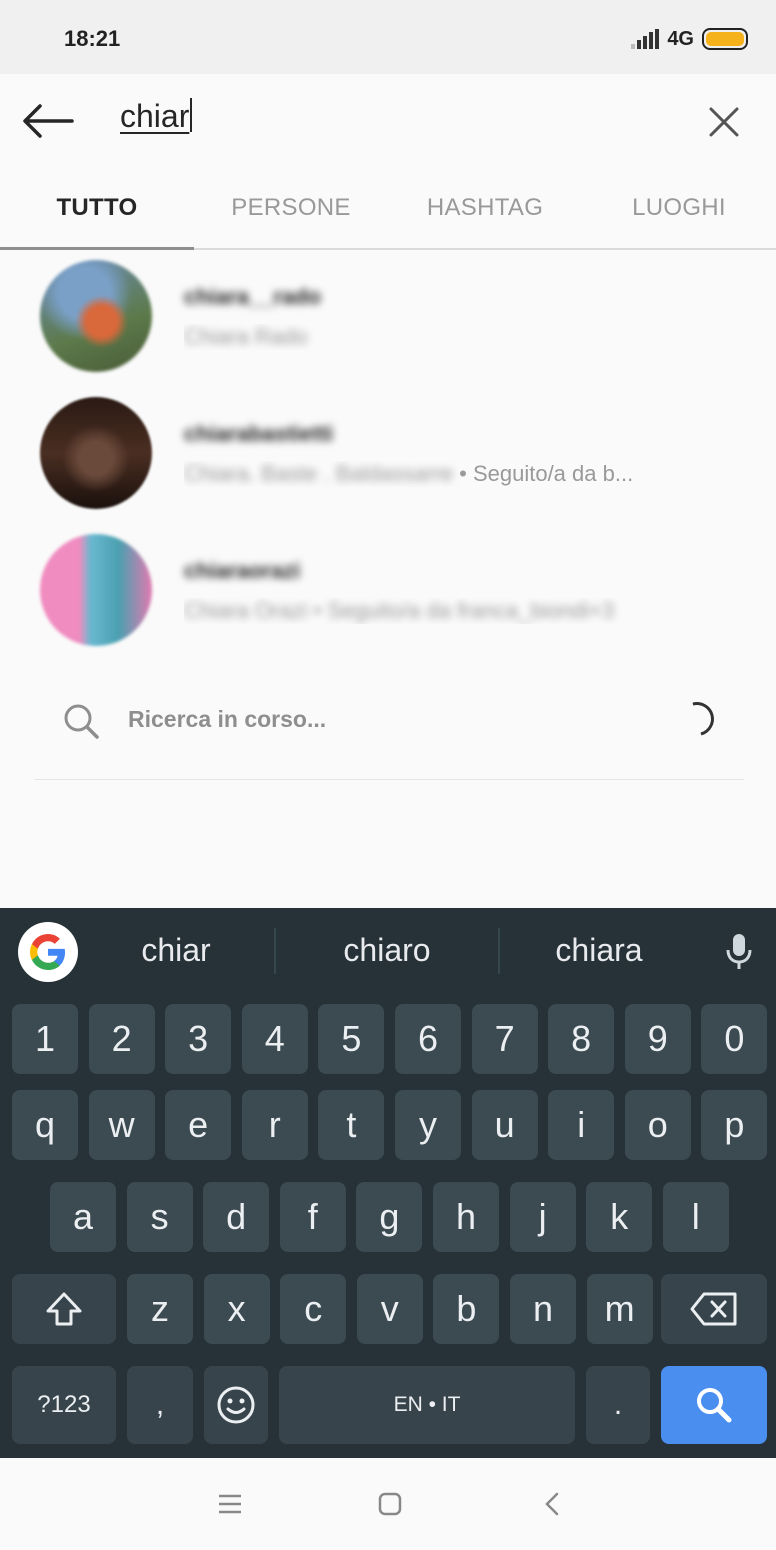 This screenshot has height=1550, width=776. Describe the element at coordinates (657, 1125) in the screenshot. I see `key-o: o` at that location.